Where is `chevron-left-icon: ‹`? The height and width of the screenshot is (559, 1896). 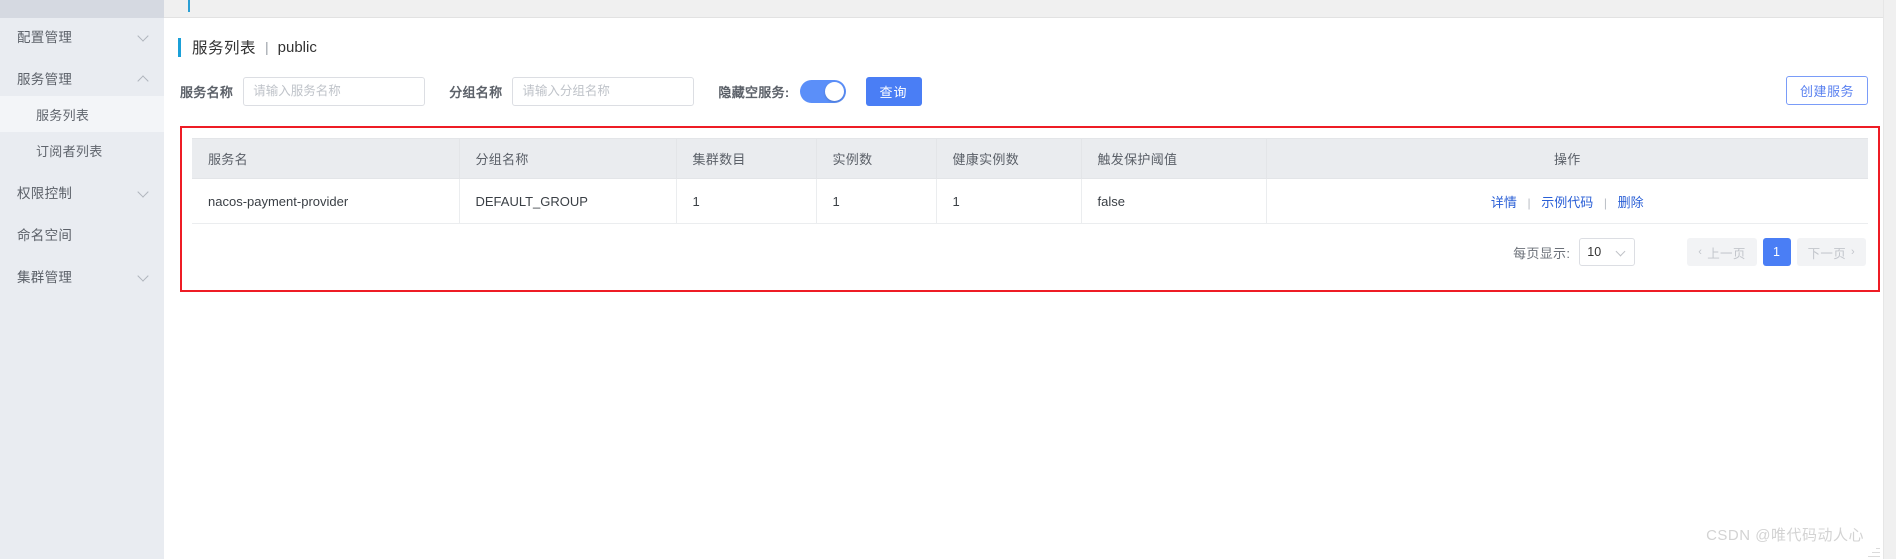
chevron-left-icon: ‹ is located at coordinates (1700, 252).